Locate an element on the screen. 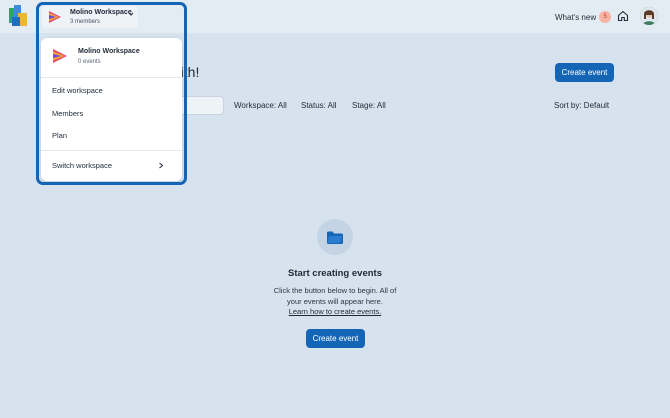 The image size is (670, 418). workspace-filter: Workspace: All is located at coordinates (260, 105).